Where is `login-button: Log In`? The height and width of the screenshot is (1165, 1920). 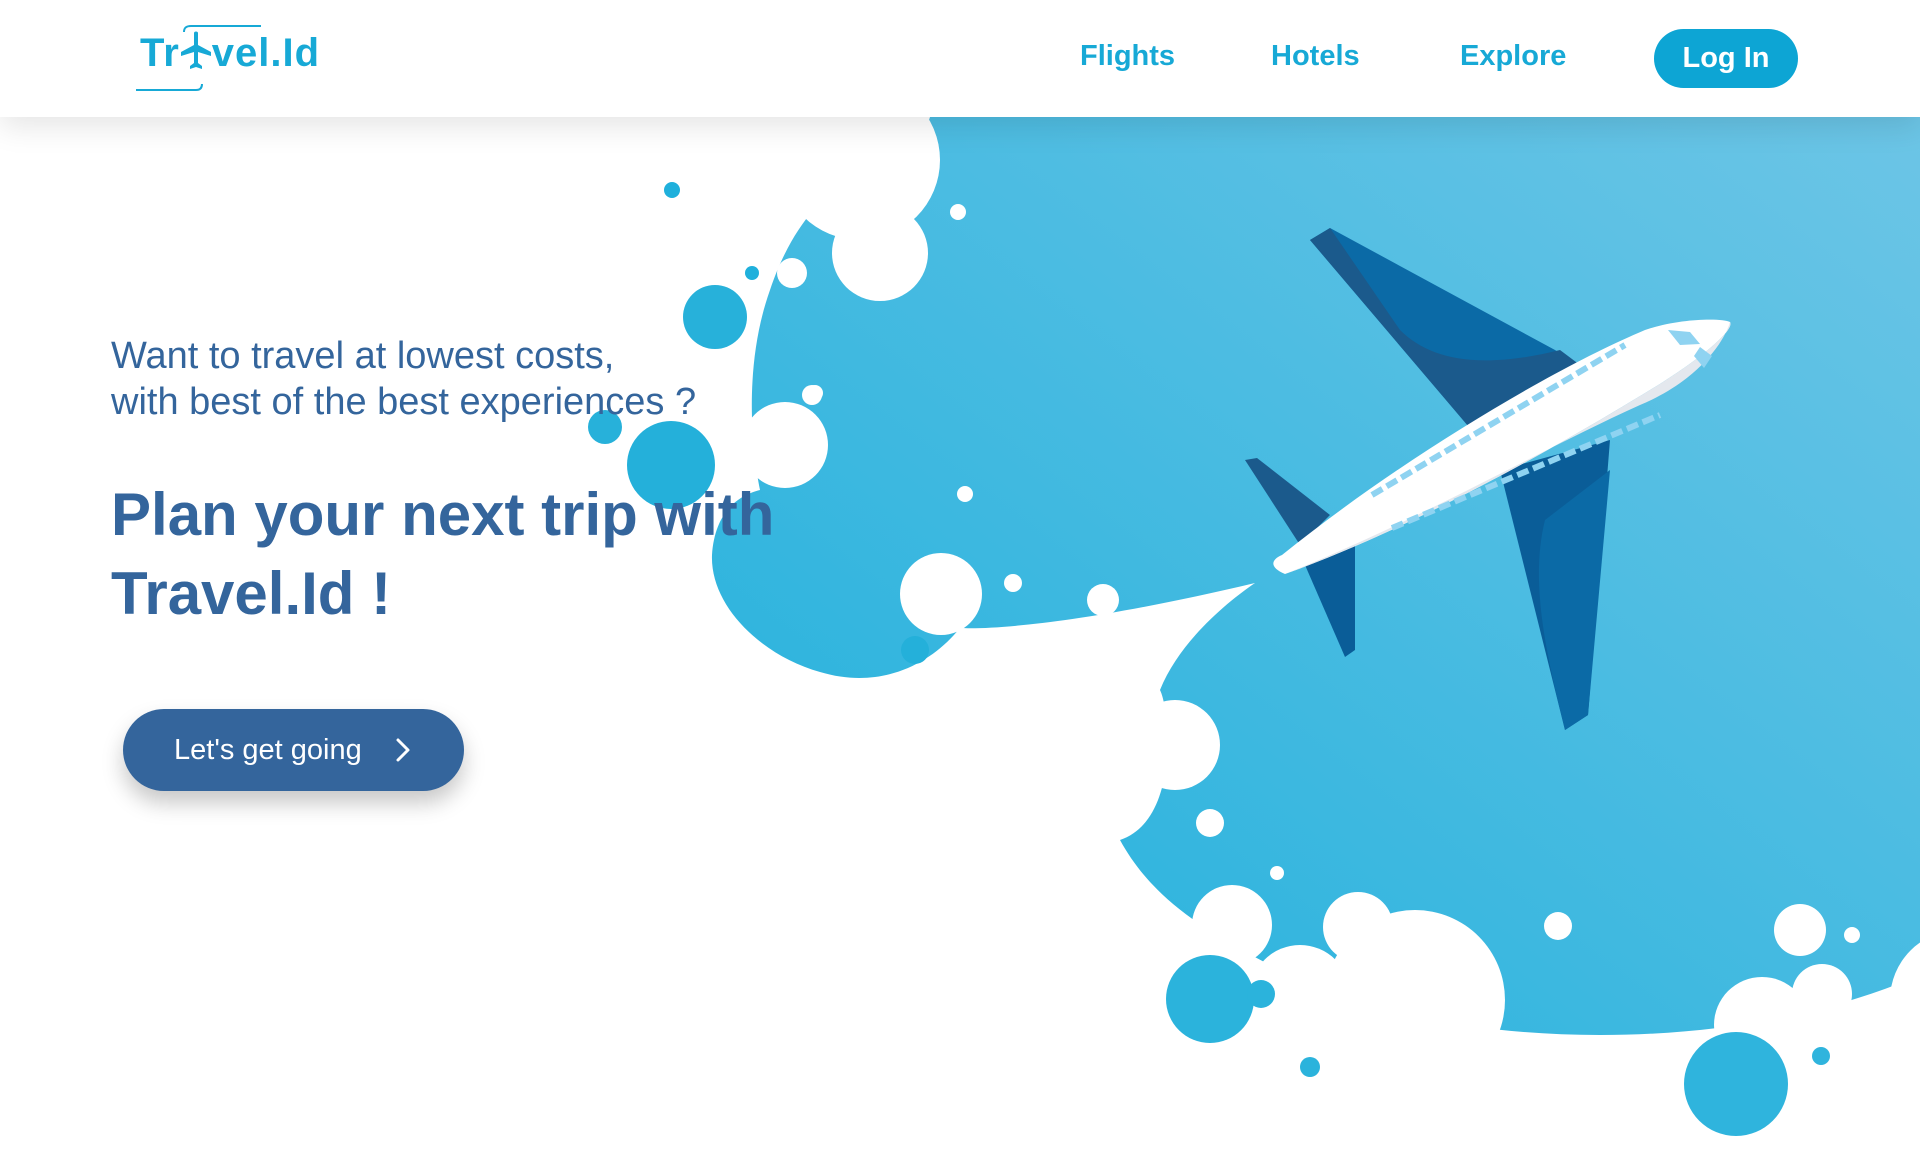
login-button: Log In is located at coordinates (1726, 58).